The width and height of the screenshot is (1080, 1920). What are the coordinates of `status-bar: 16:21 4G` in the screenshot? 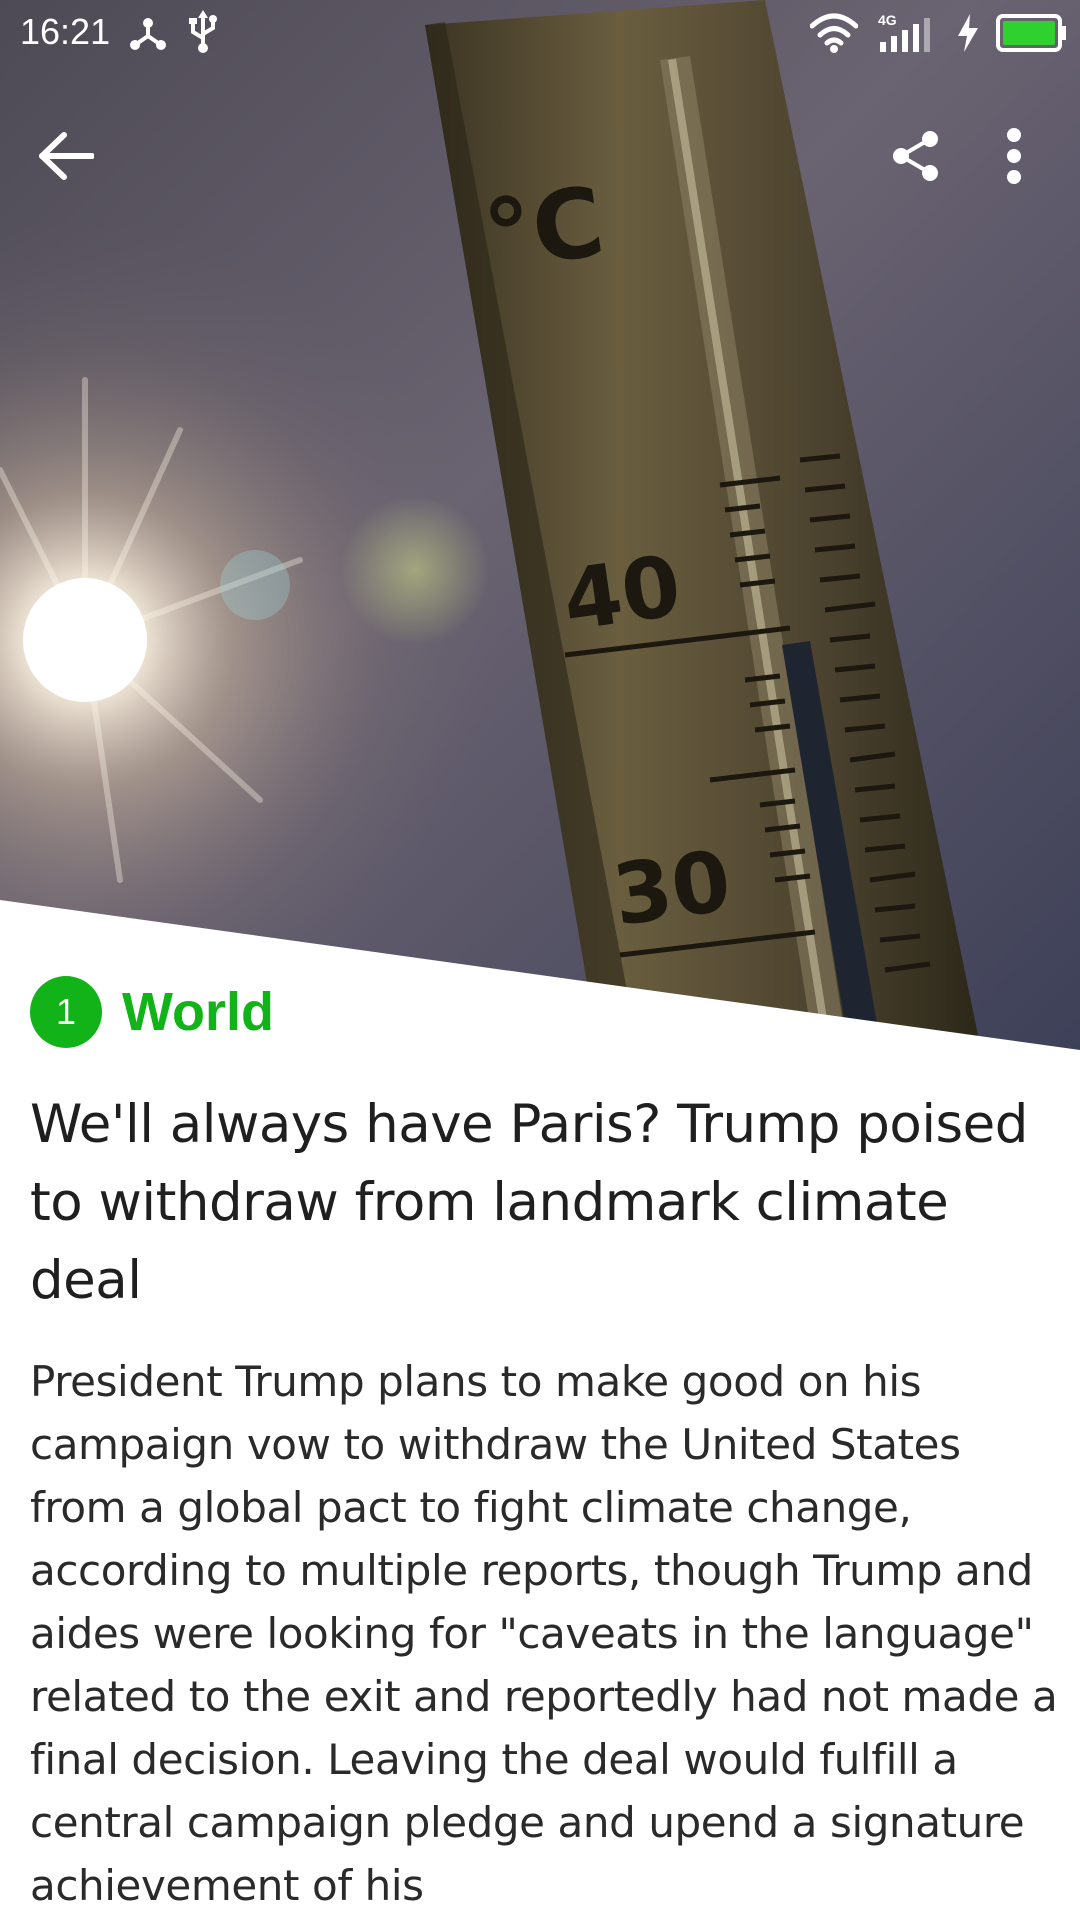 It's located at (540, 33).